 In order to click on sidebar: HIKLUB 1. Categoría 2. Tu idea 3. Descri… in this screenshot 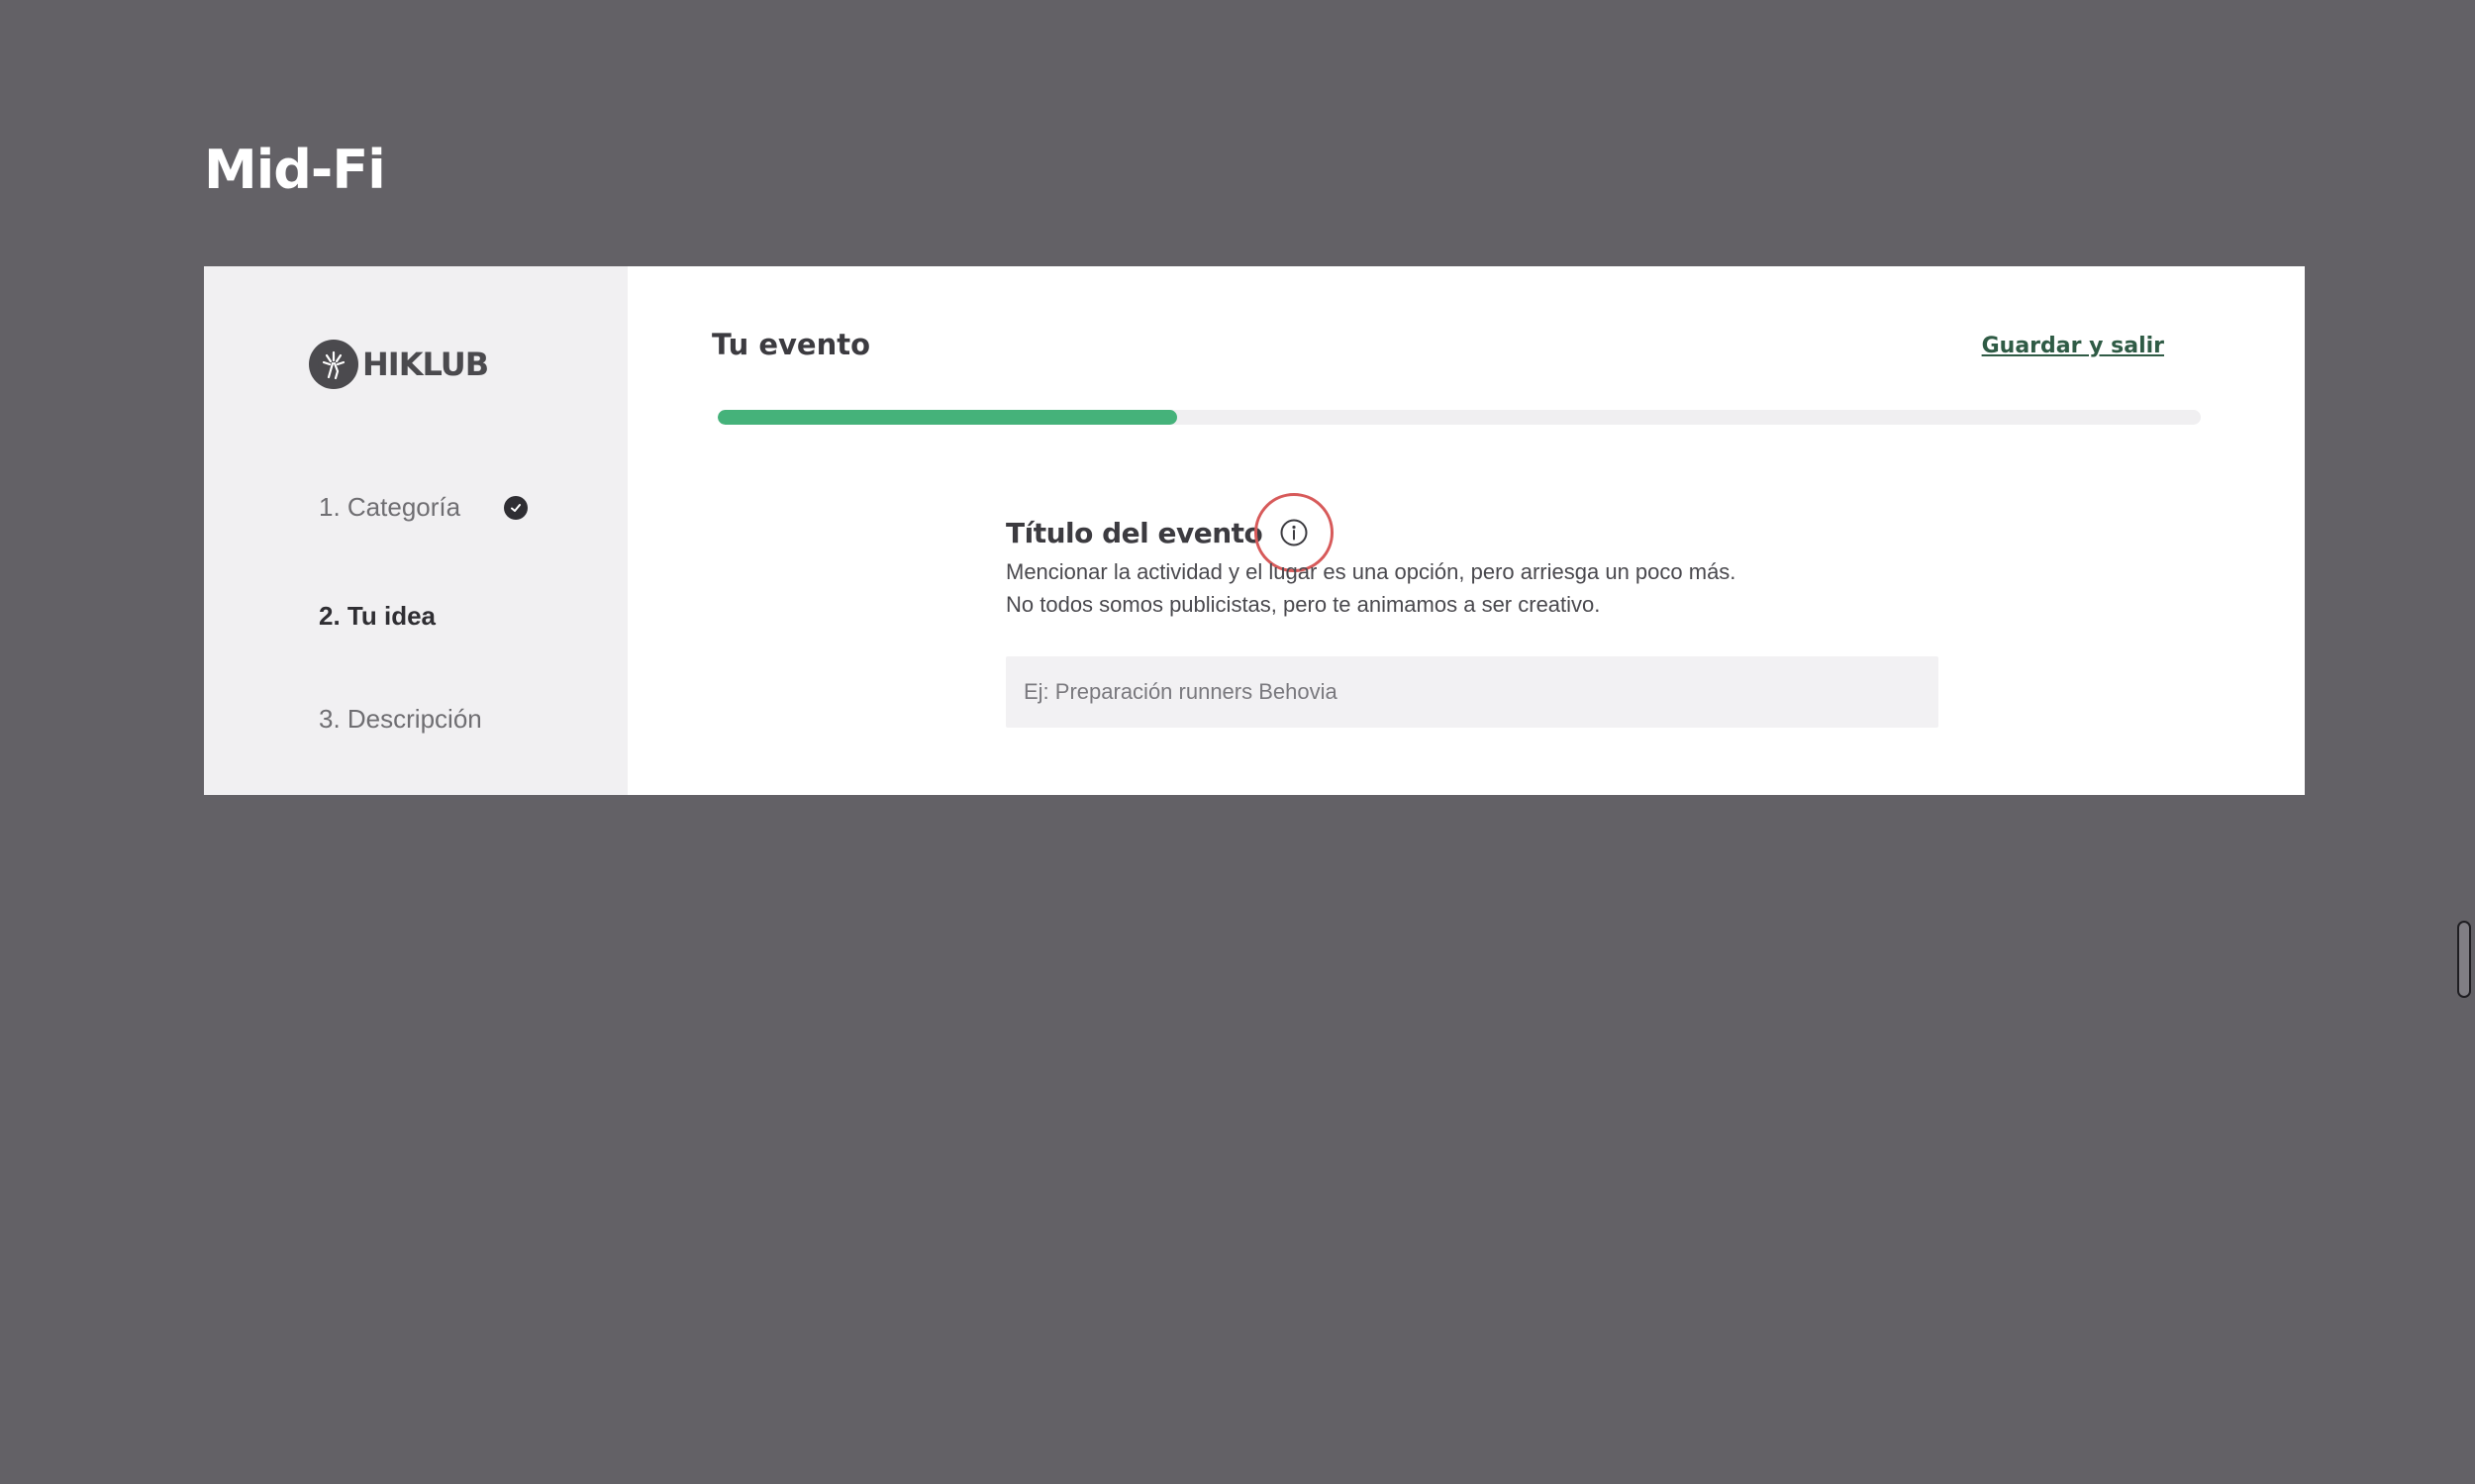, I will do `click(416, 530)`.